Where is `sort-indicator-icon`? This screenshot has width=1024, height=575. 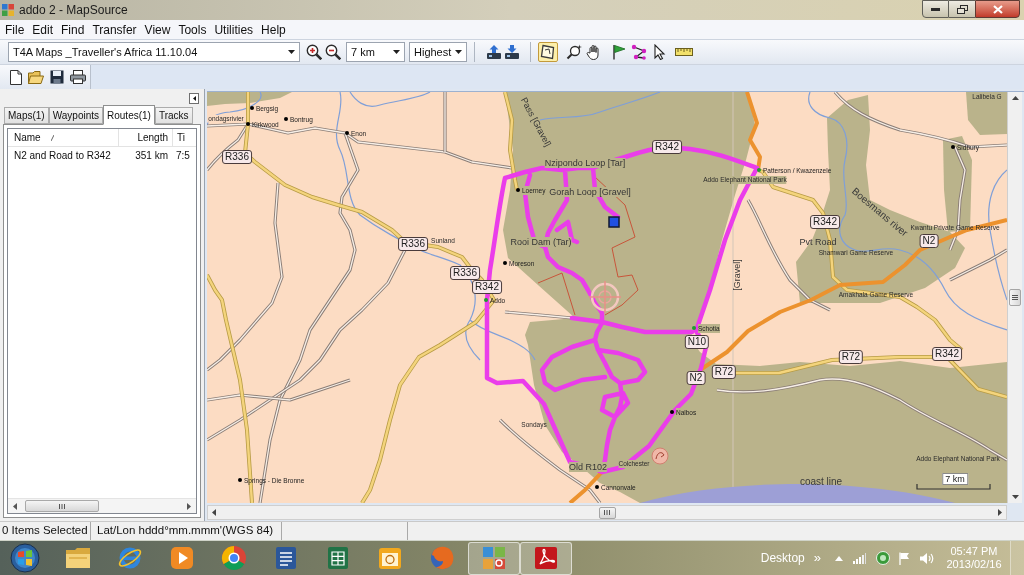
sort-indicator-icon is located at coordinates (52, 137).